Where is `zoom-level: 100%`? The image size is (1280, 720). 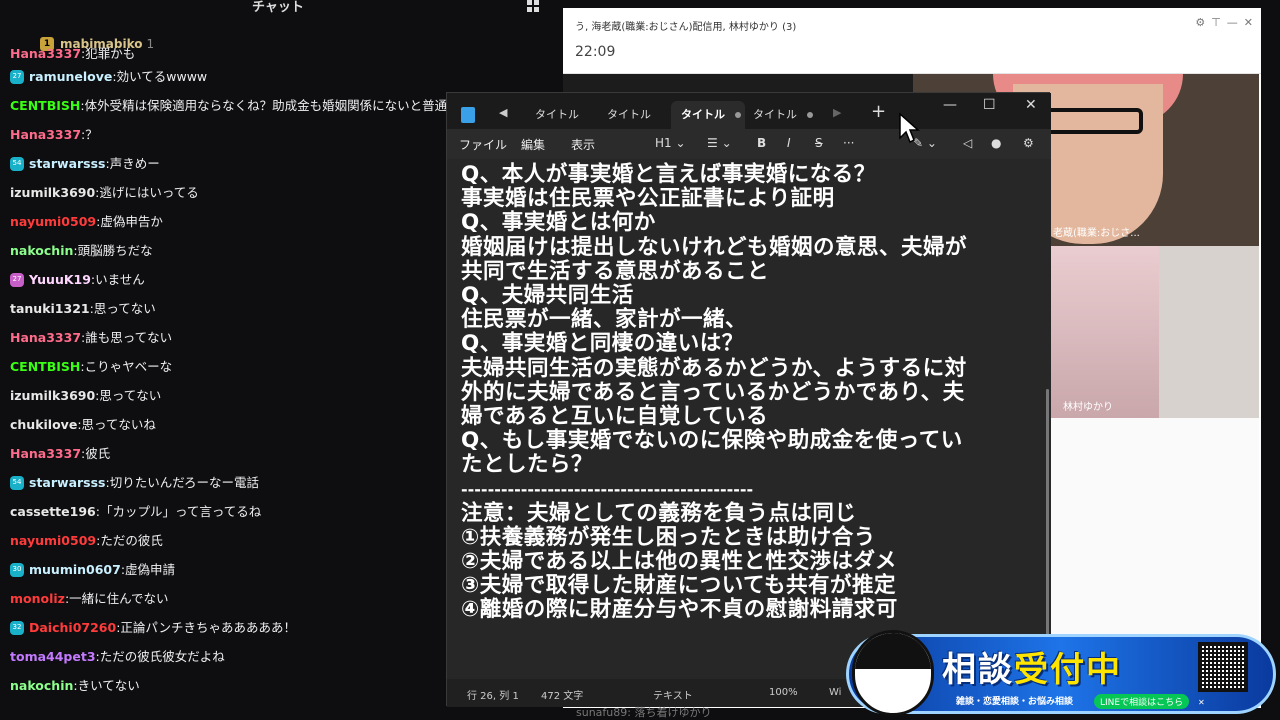
zoom-level: 100% is located at coordinates (783, 692).